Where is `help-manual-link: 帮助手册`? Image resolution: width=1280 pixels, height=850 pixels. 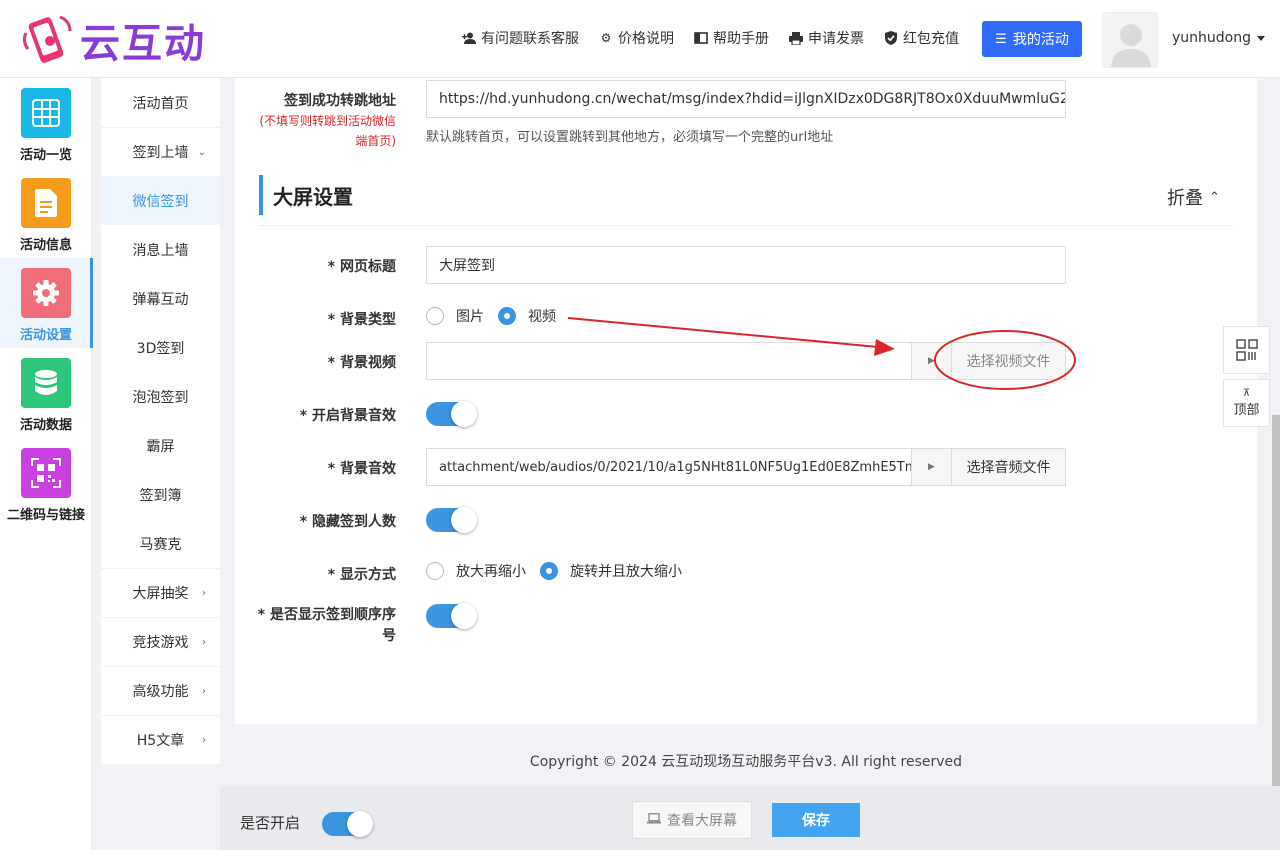 help-manual-link: 帮助手册 is located at coordinates (731, 38).